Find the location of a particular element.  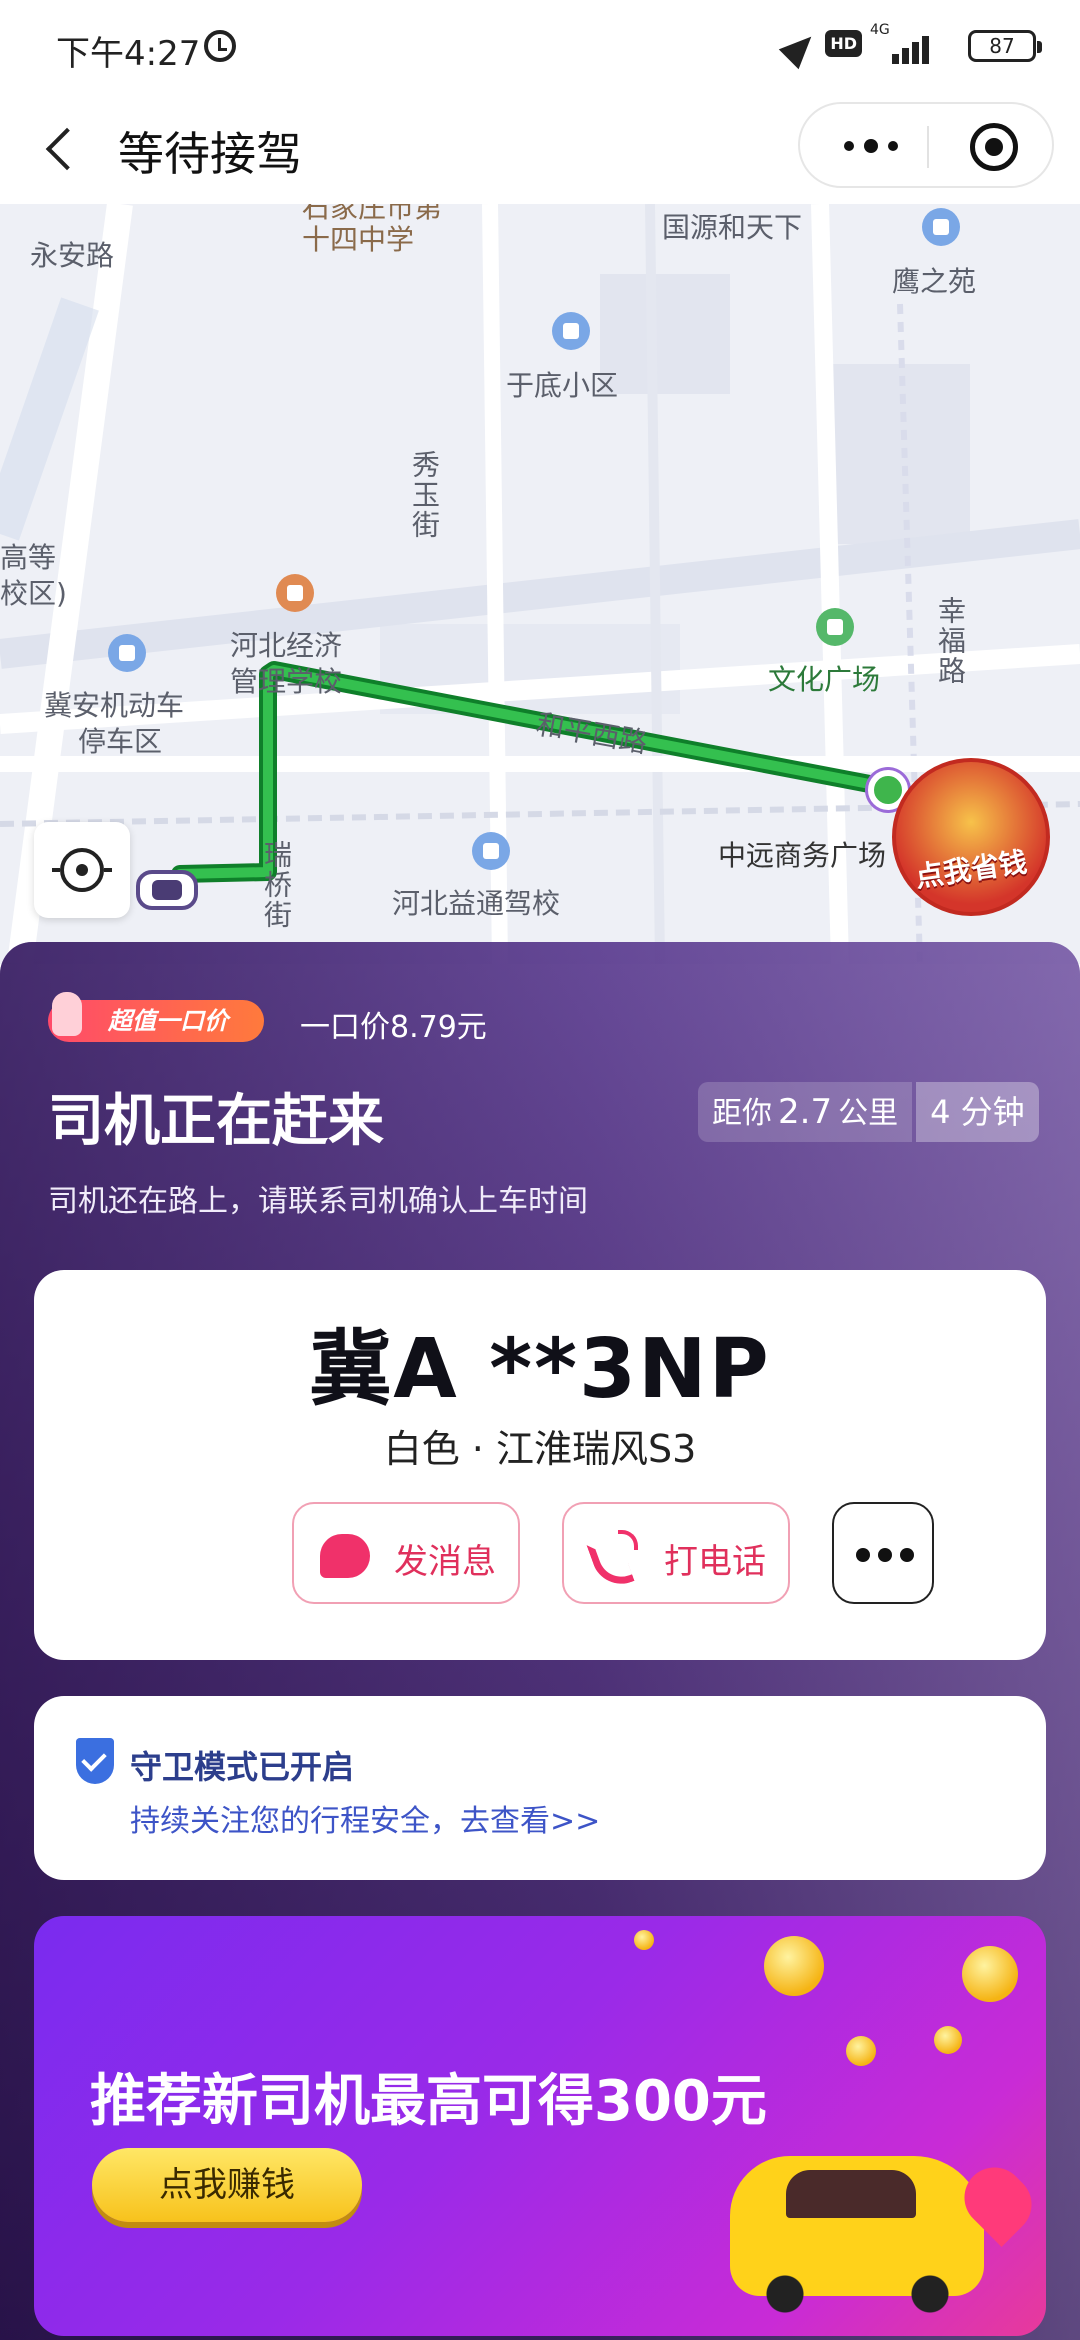

map-label: 永安路 is located at coordinates (72, 255).